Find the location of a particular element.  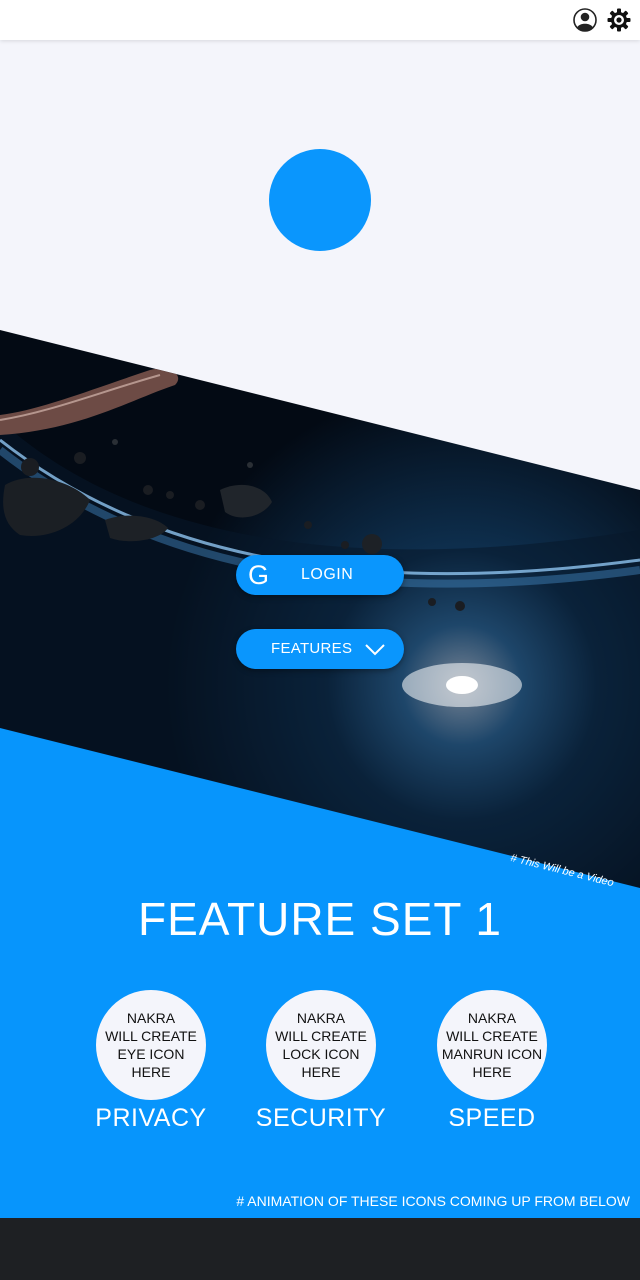

features-button: FEATURES is located at coordinates (320, 649).